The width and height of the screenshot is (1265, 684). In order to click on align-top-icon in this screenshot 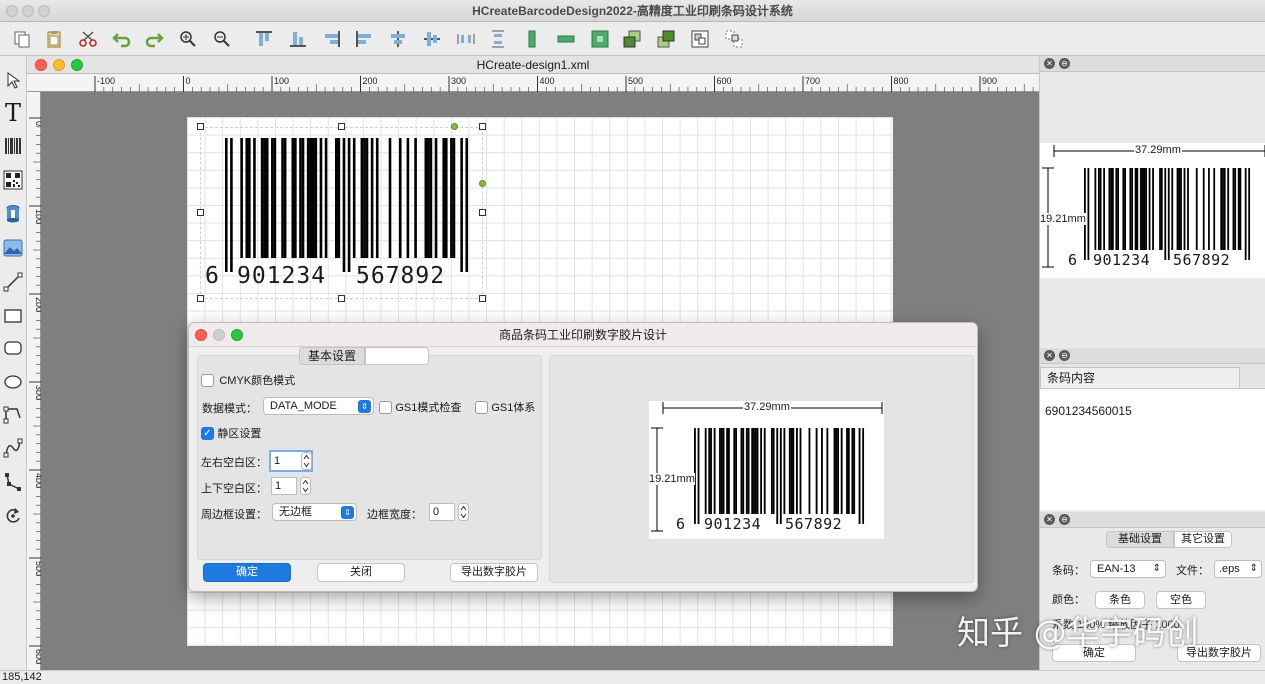, I will do `click(264, 39)`.